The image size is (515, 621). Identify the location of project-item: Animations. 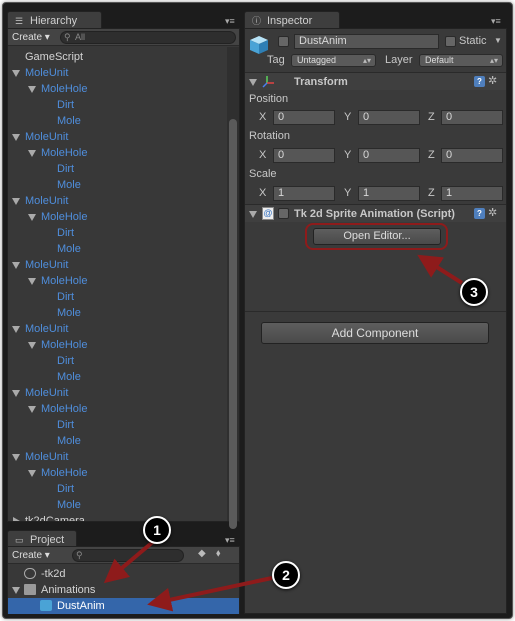
(68, 590).